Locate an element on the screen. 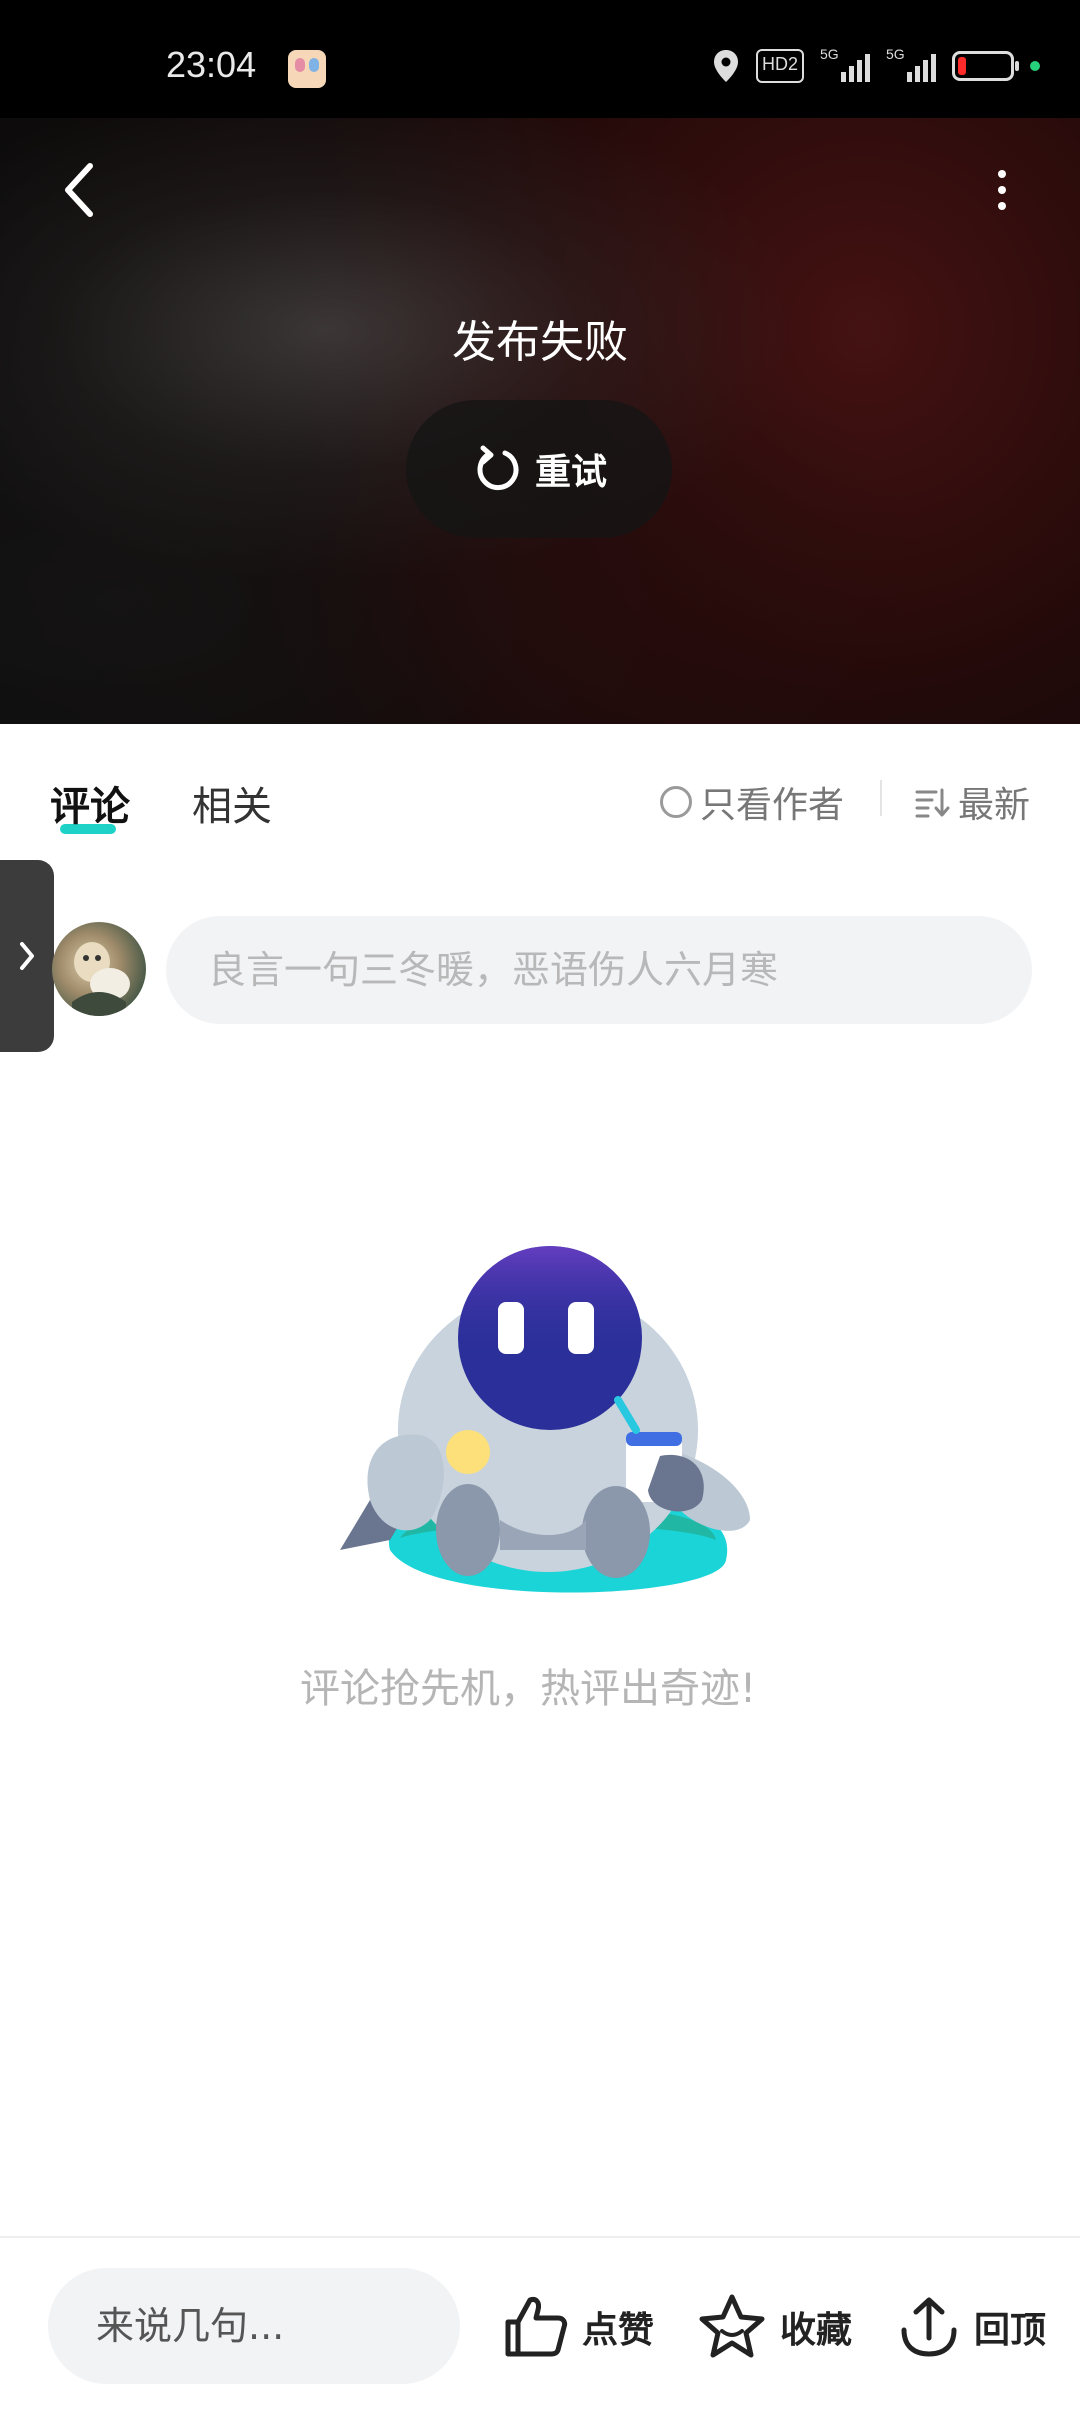 The width and height of the screenshot is (1080, 2412). like-button: 点赞 is located at coordinates (577, 2327).